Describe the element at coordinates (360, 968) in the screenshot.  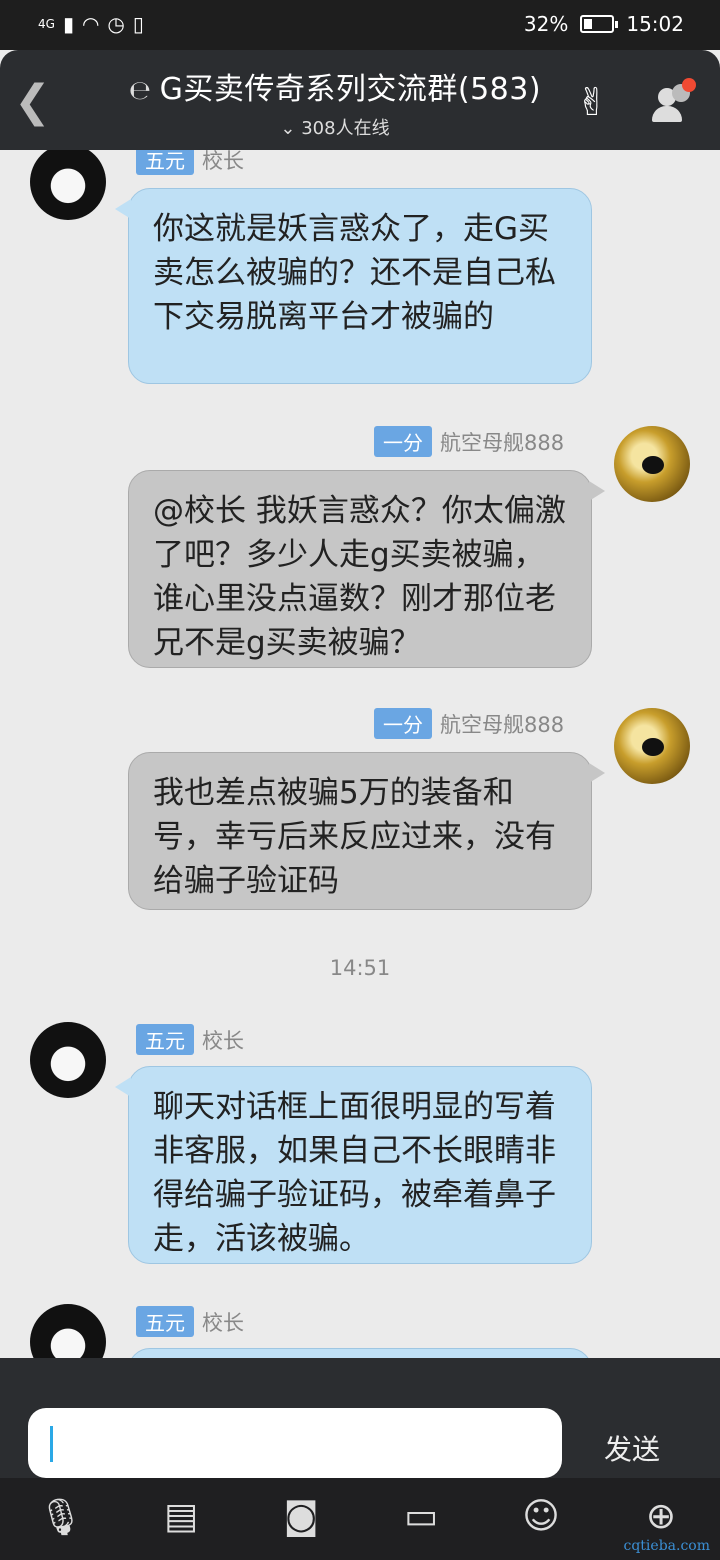
I see `timestamp: 14:51` at that location.